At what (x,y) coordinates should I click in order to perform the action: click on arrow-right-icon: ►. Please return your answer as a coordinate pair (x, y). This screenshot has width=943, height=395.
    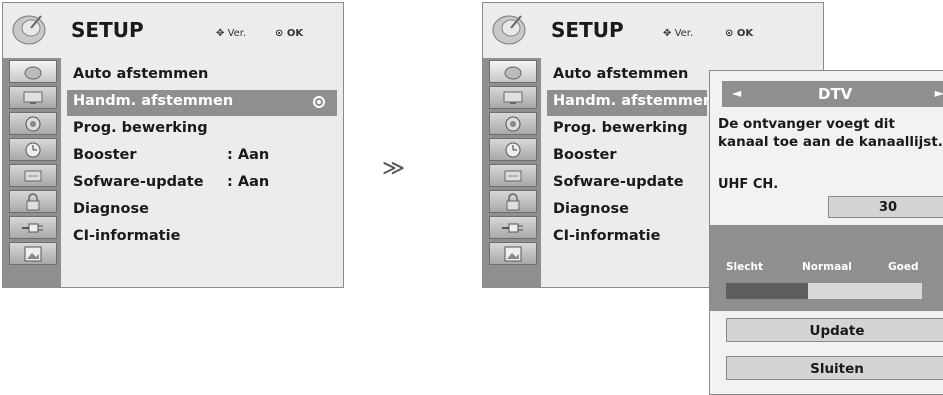
    Looking at the image, I should click on (939, 93).